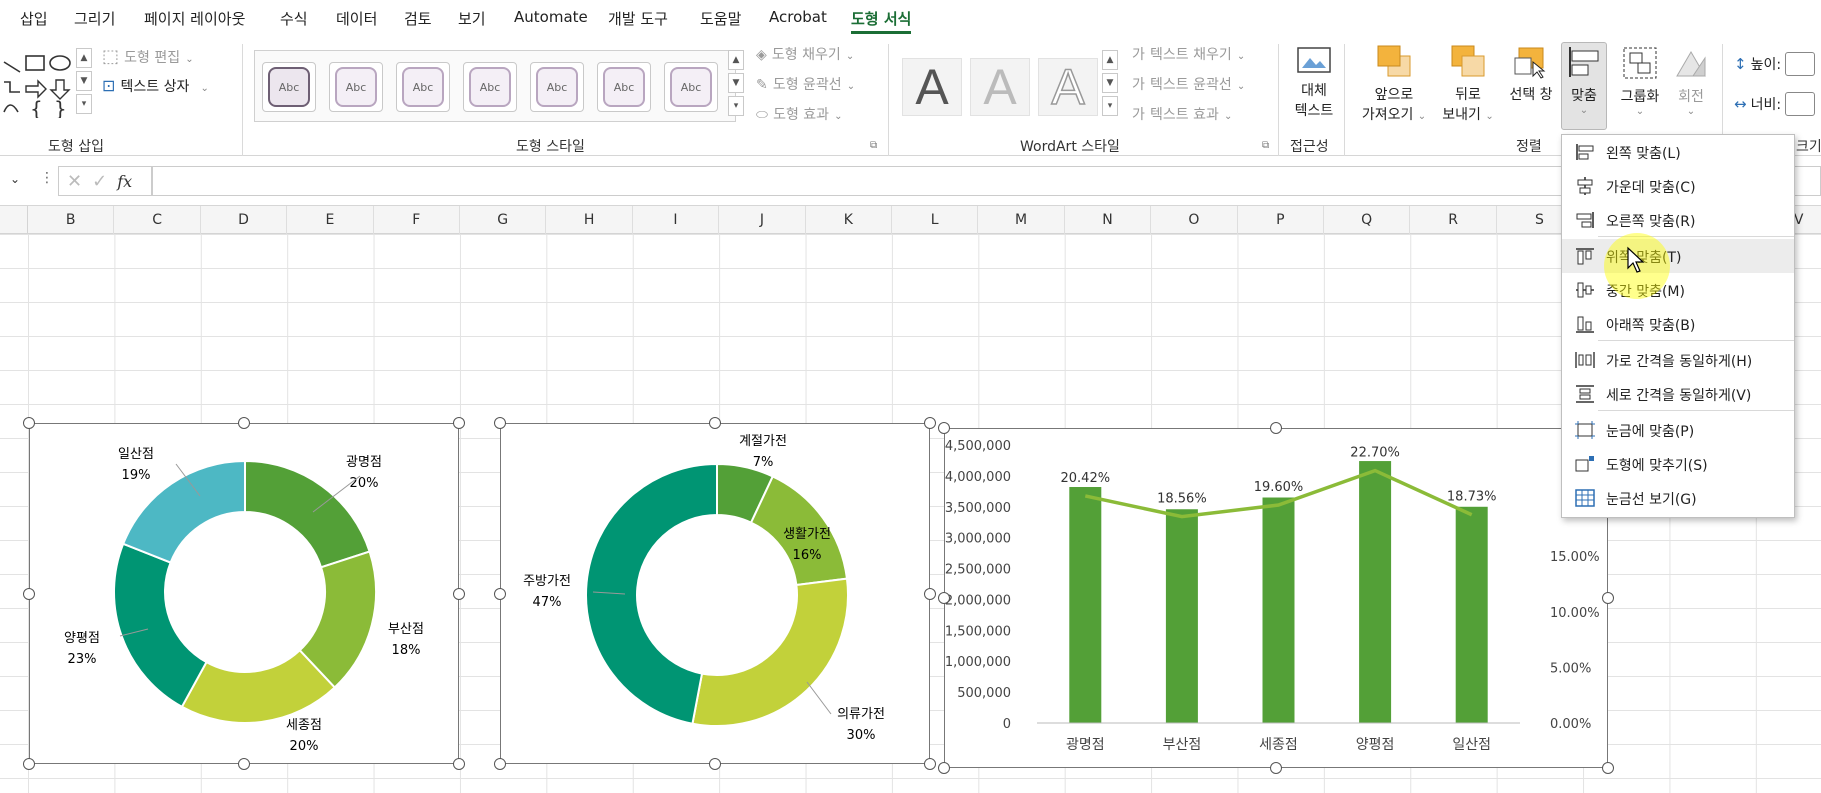  Describe the element at coordinates (472, 18) in the screenshot. I see `tab-7: 보기` at that location.